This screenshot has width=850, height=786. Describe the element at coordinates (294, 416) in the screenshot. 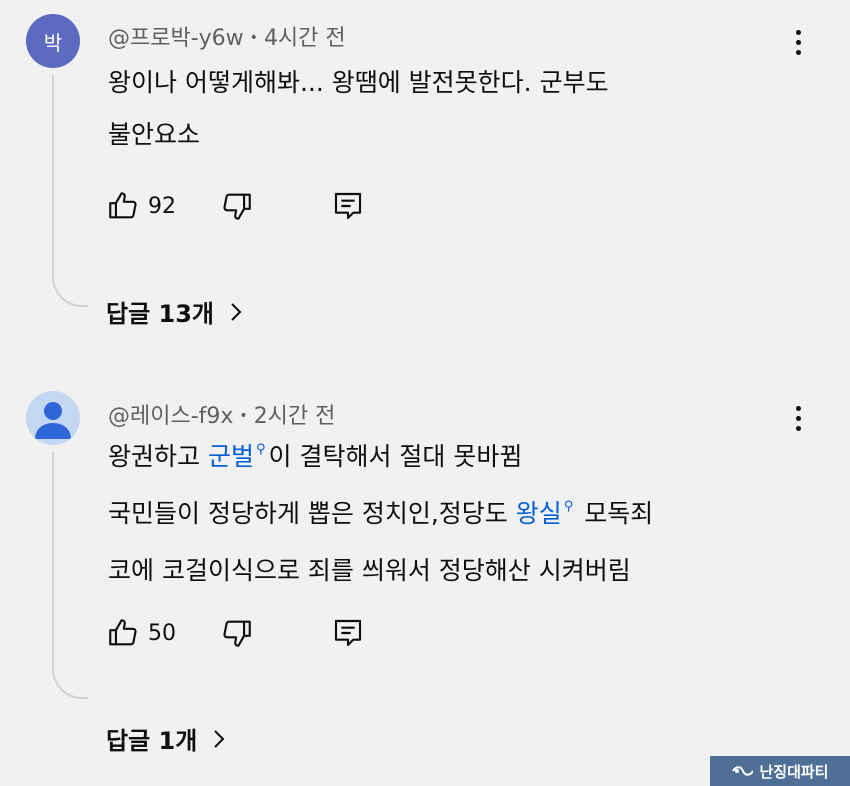

I see `comment-time: 2시간 전` at that location.